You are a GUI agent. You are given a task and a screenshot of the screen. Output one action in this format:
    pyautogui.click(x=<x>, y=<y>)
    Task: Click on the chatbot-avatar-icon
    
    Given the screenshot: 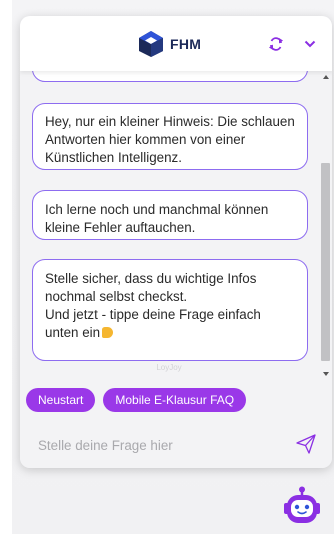 What is the action you would take?
    pyautogui.click(x=302, y=504)
    